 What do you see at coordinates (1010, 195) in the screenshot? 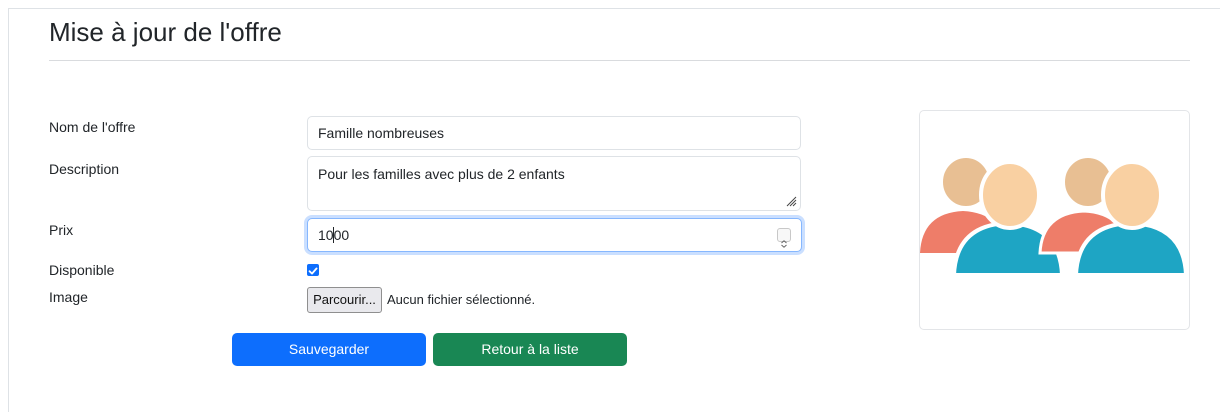
I see `front-person-head-left` at bounding box center [1010, 195].